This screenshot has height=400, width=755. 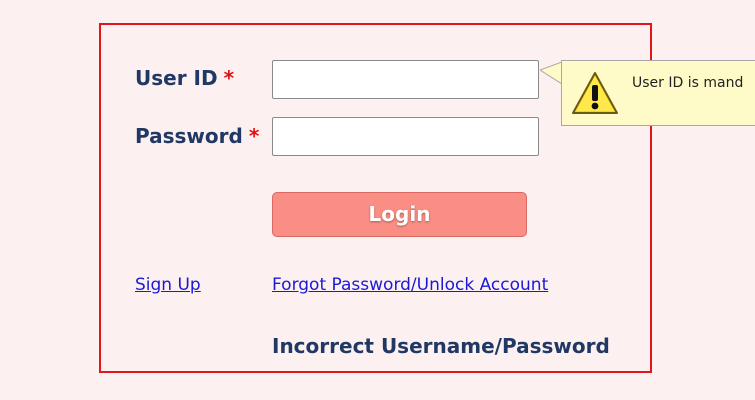 I want to click on password-input, so click(x=405, y=136).